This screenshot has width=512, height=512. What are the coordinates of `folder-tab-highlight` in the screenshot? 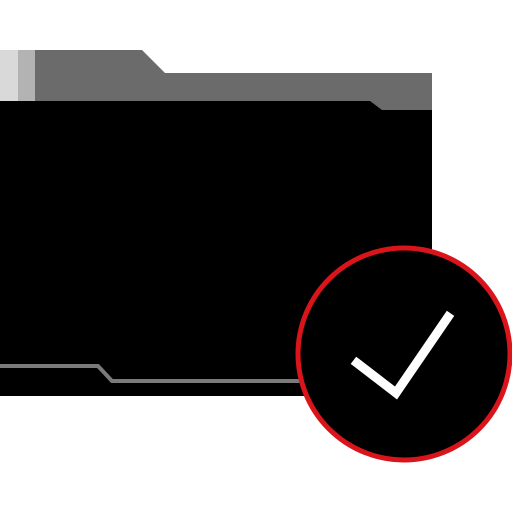 It's located at (9, 76).